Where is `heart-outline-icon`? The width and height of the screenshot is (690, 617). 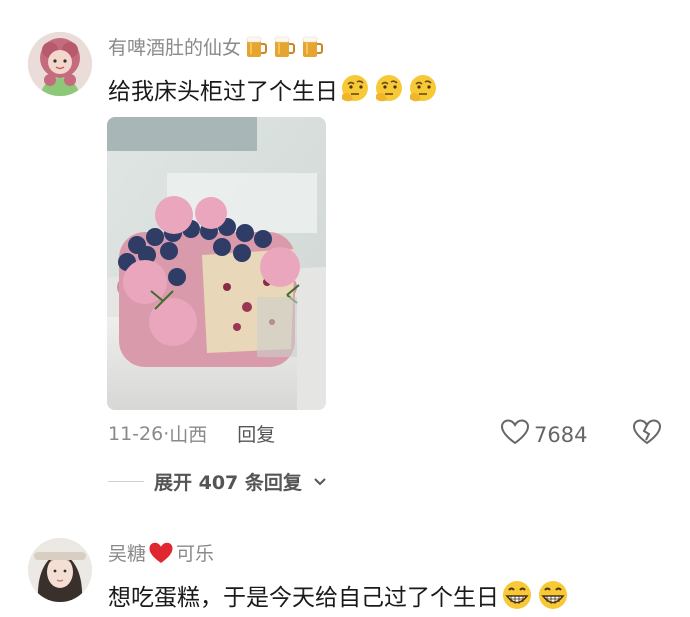
heart-outline-icon is located at coordinates (515, 434).